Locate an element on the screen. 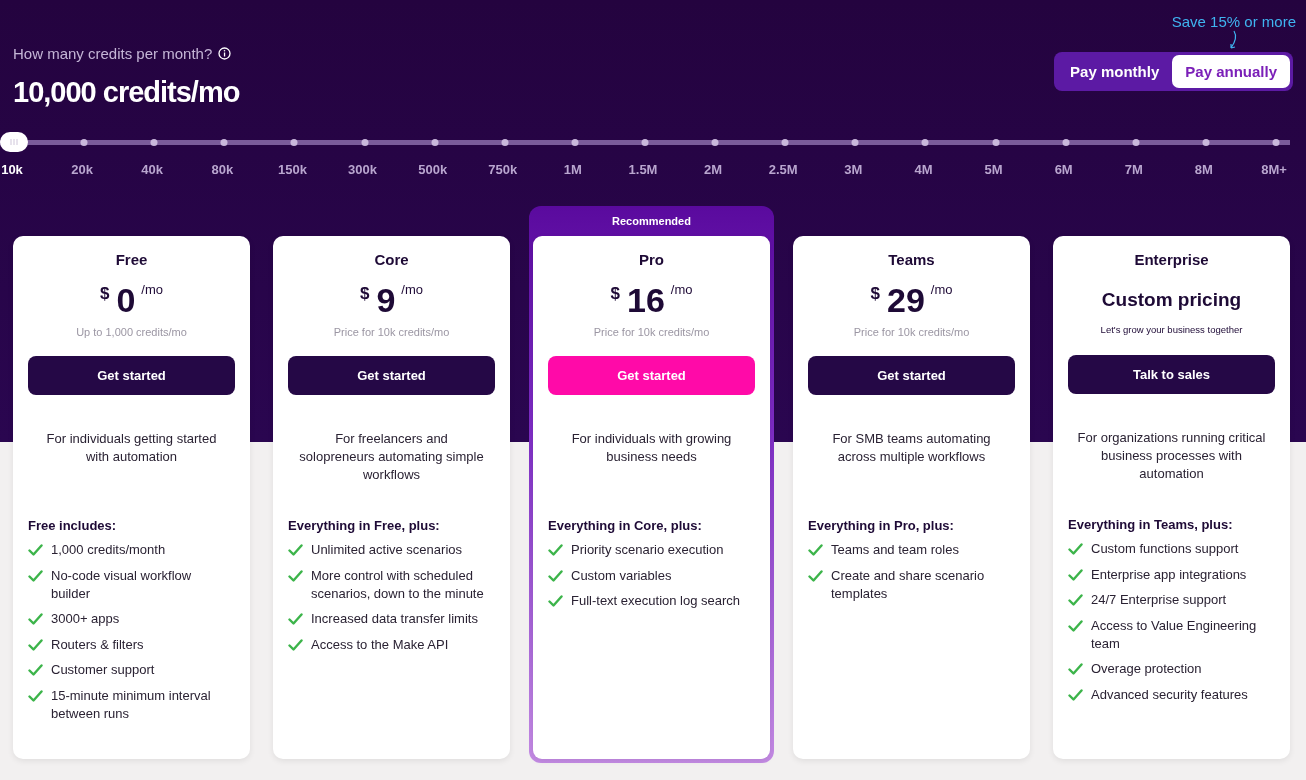 The width and height of the screenshot is (1306, 780). feature-text: Enterprise app integrations is located at coordinates (1169, 574).